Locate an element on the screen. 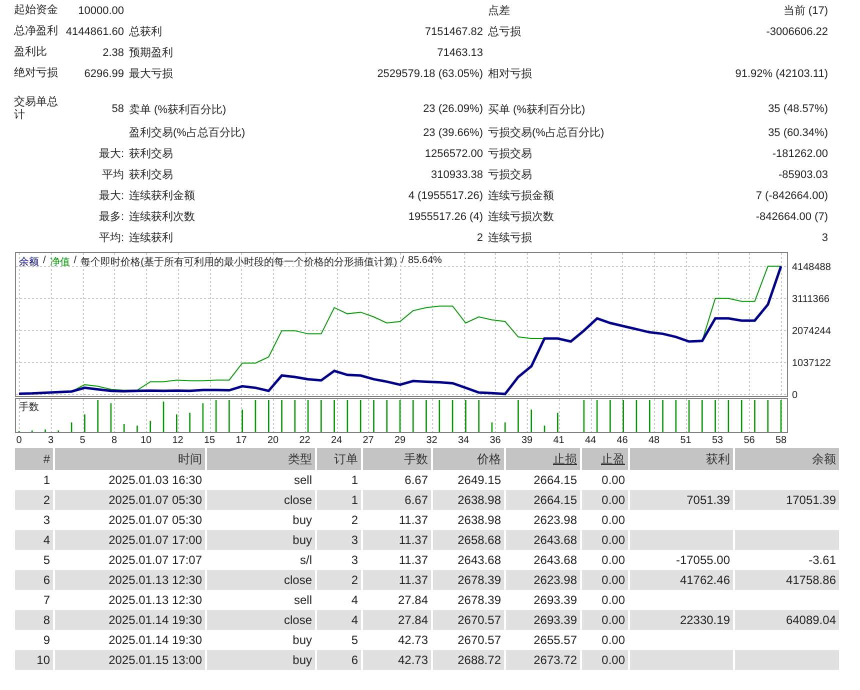  column-header: 时间 is located at coordinates (130, 459).